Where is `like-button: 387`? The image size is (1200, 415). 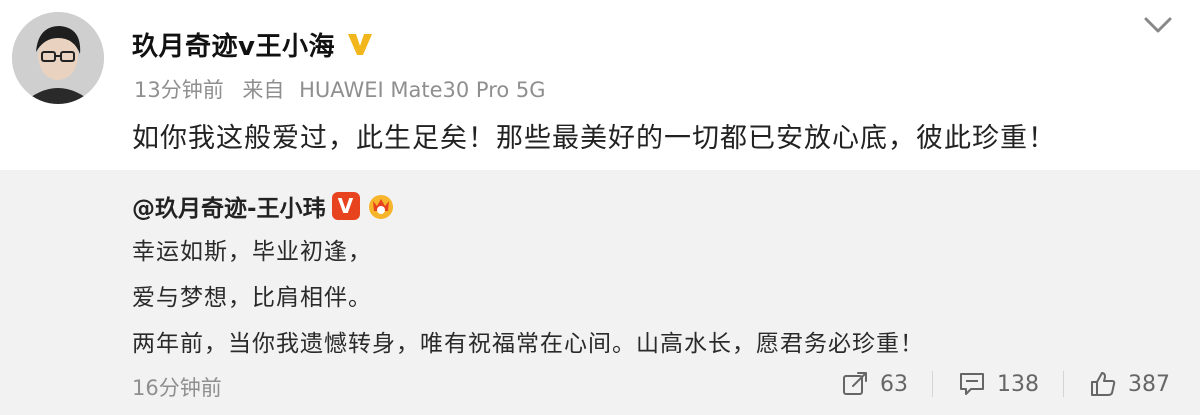 like-button: 387 is located at coordinates (1129, 384).